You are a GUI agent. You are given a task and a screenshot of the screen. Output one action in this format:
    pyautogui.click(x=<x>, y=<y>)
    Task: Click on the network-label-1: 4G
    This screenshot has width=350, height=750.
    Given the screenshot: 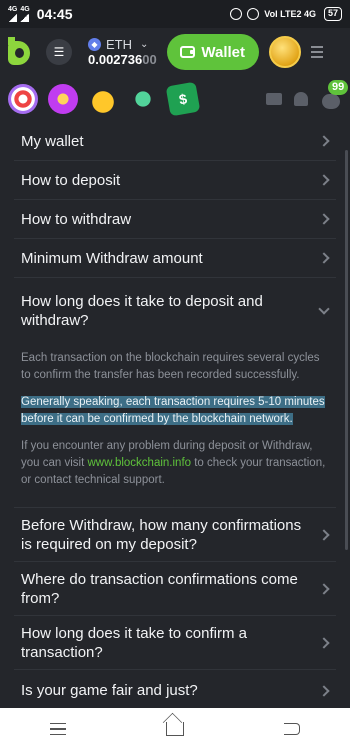 What is the action you would take?
    pyautogui.click(x=13, y=9)
    